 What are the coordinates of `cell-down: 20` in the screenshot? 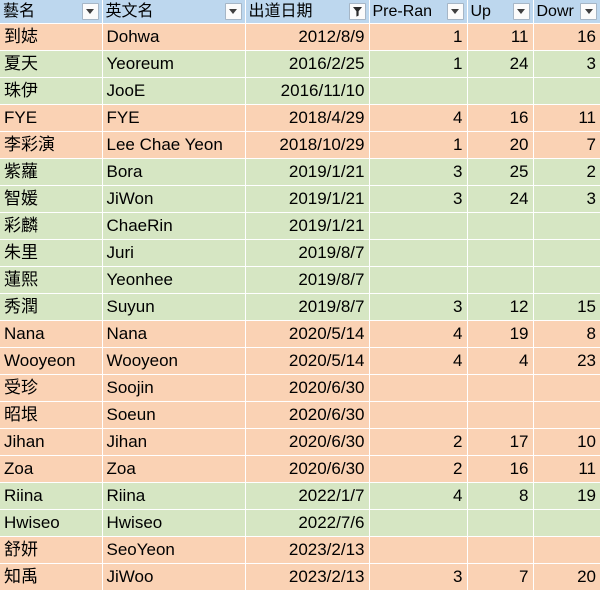 It's located at (566, 577).